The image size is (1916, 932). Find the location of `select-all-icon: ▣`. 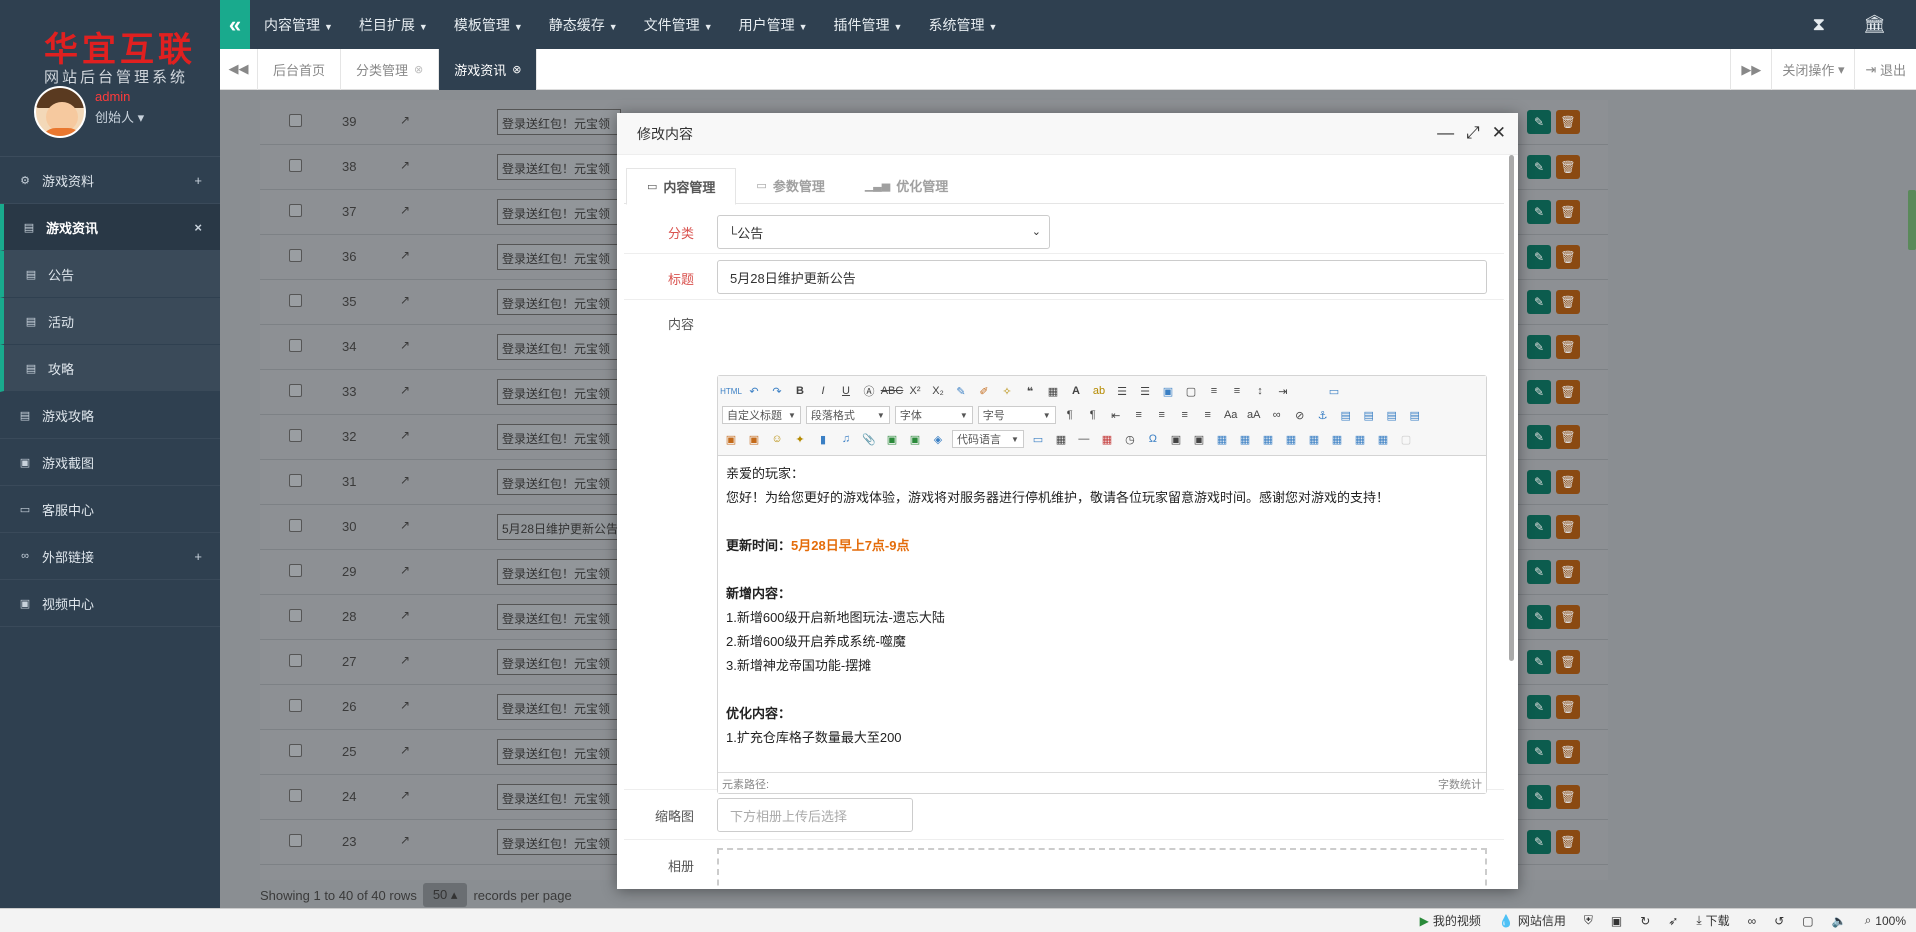

select-all-icon: ▣ is located at coordinates (1168, 391).